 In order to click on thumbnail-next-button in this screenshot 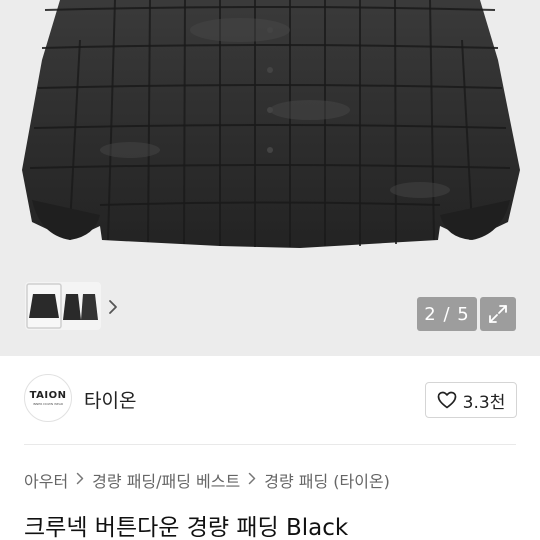, I will do `click(113, 307)`.